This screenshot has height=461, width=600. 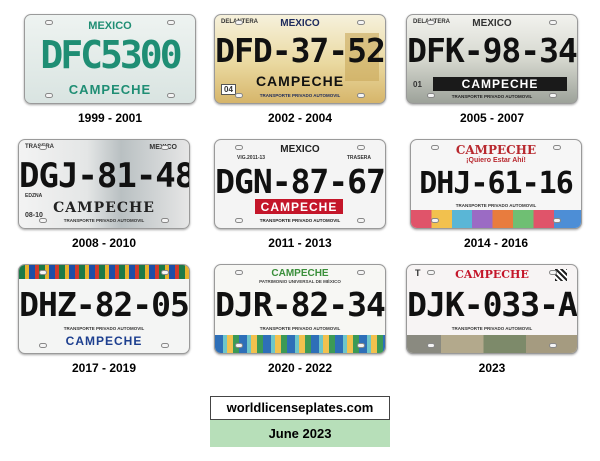 I want to click on plate-number: DGN-87-67, so click(x=300, y=181).